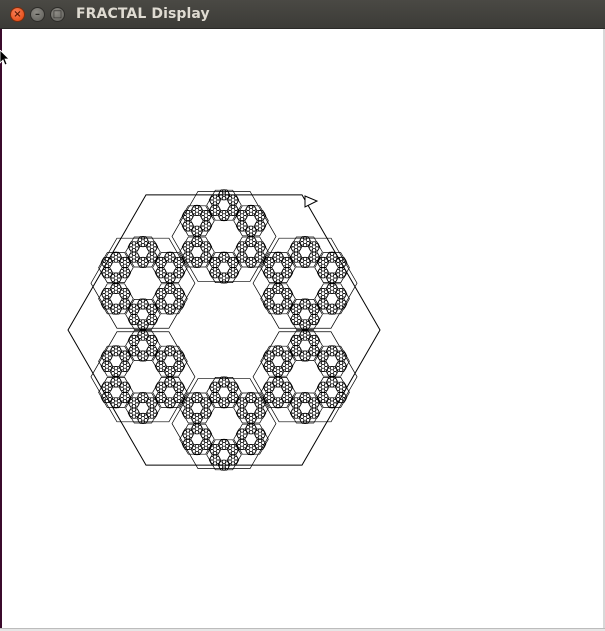 The width and height of the screenshot is (605, 631). What do you see at coordinates (311, 201) in the screenshot?
I see `turtle-arrow-icon` at bounding box center [311, 201].